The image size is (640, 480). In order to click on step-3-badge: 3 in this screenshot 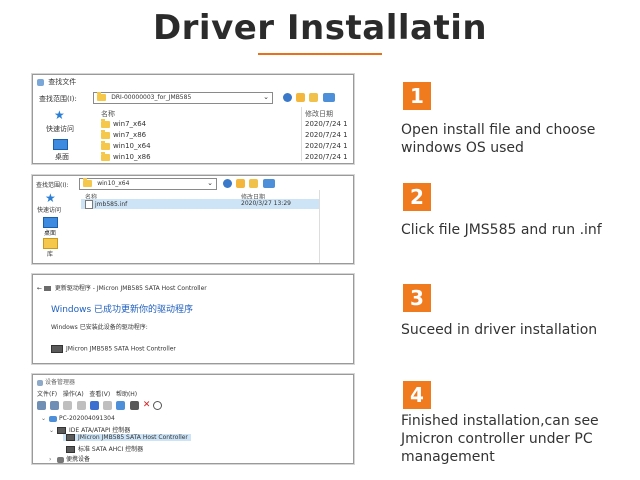, I will do `click(417, 298)`.